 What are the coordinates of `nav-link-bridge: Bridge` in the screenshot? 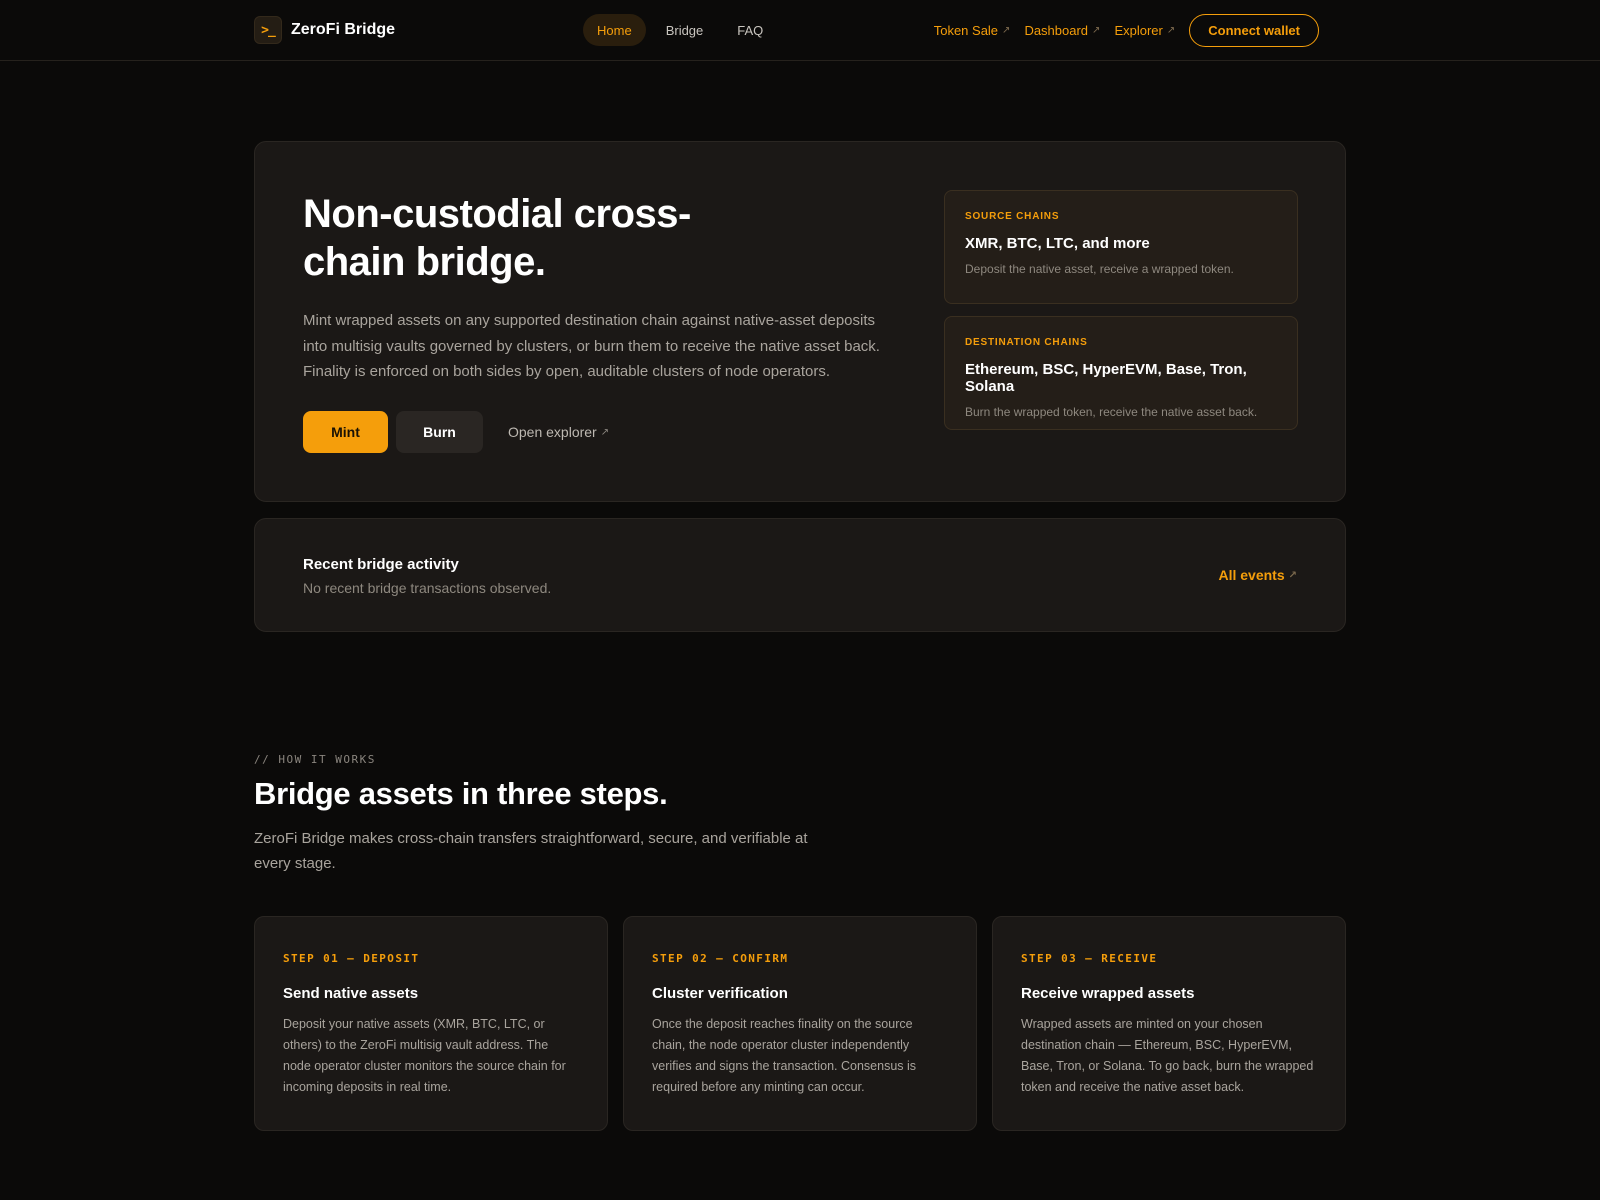 It's located at (685, 30).